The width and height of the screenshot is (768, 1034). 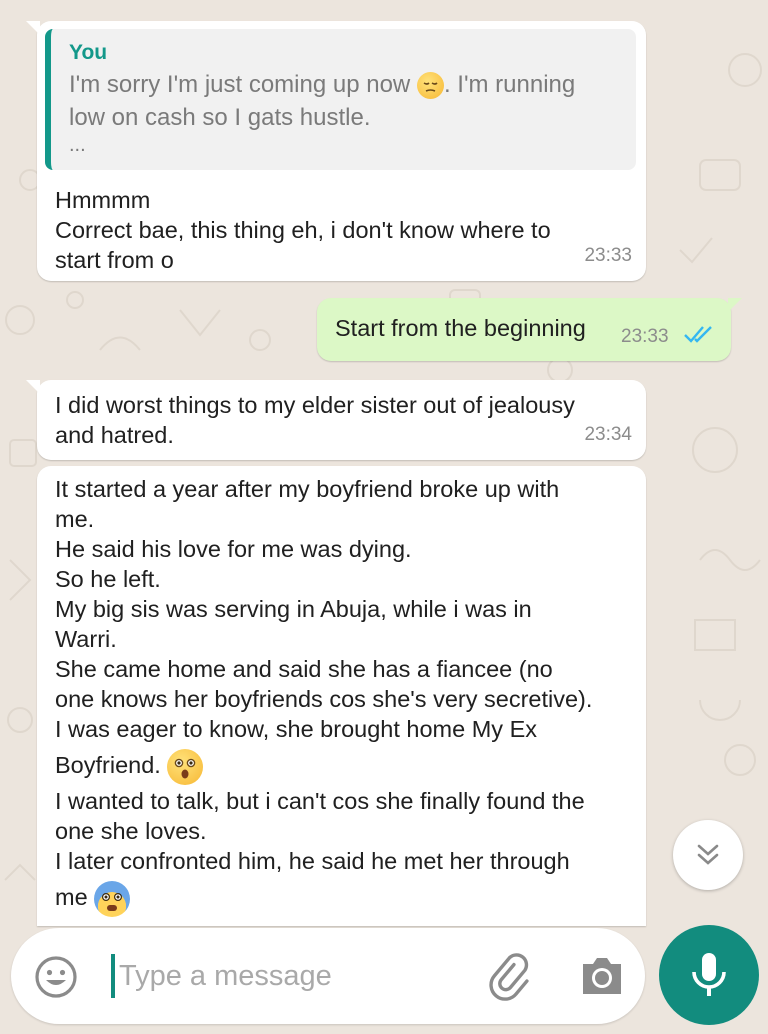 I want to click on message-text-line: So he left., so click(x=108, y=579).